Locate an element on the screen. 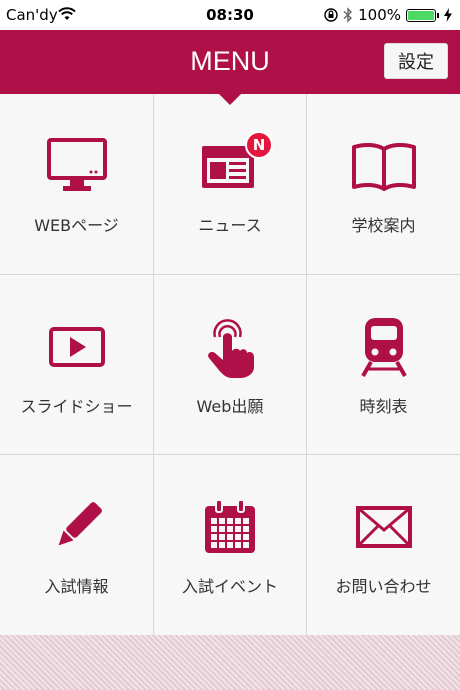  menu-item-label: 入試イベント is located at coordinates (229, 586).